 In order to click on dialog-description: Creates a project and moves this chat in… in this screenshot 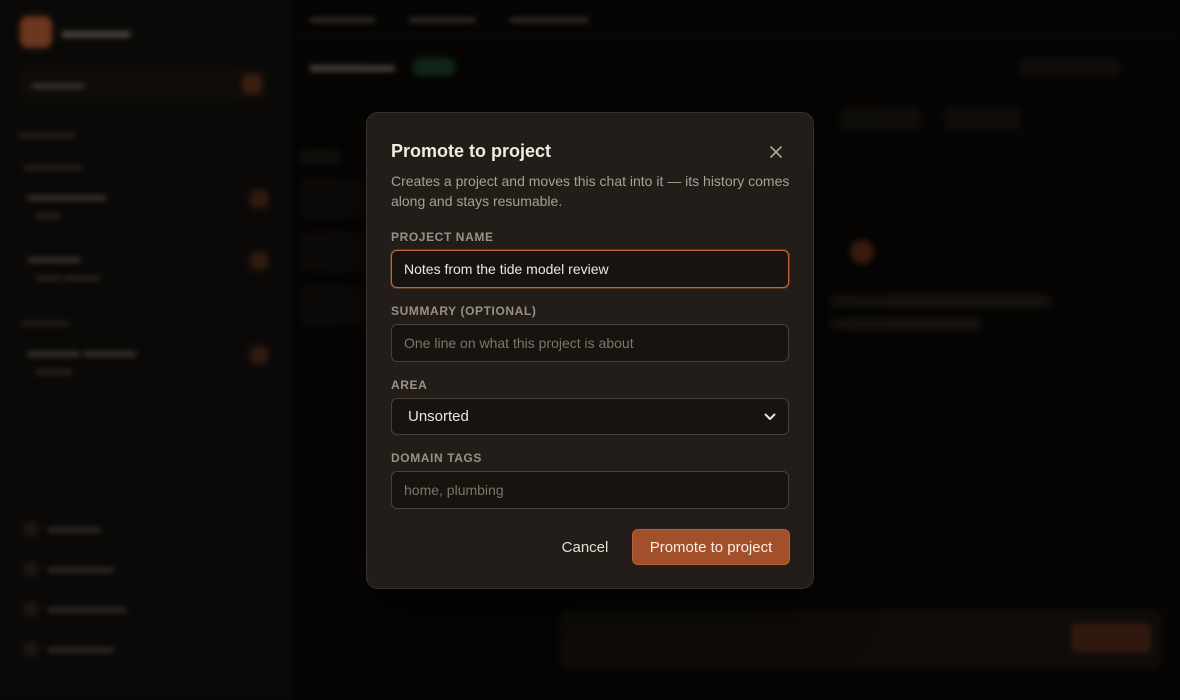, I will do `click(590, 191)`.